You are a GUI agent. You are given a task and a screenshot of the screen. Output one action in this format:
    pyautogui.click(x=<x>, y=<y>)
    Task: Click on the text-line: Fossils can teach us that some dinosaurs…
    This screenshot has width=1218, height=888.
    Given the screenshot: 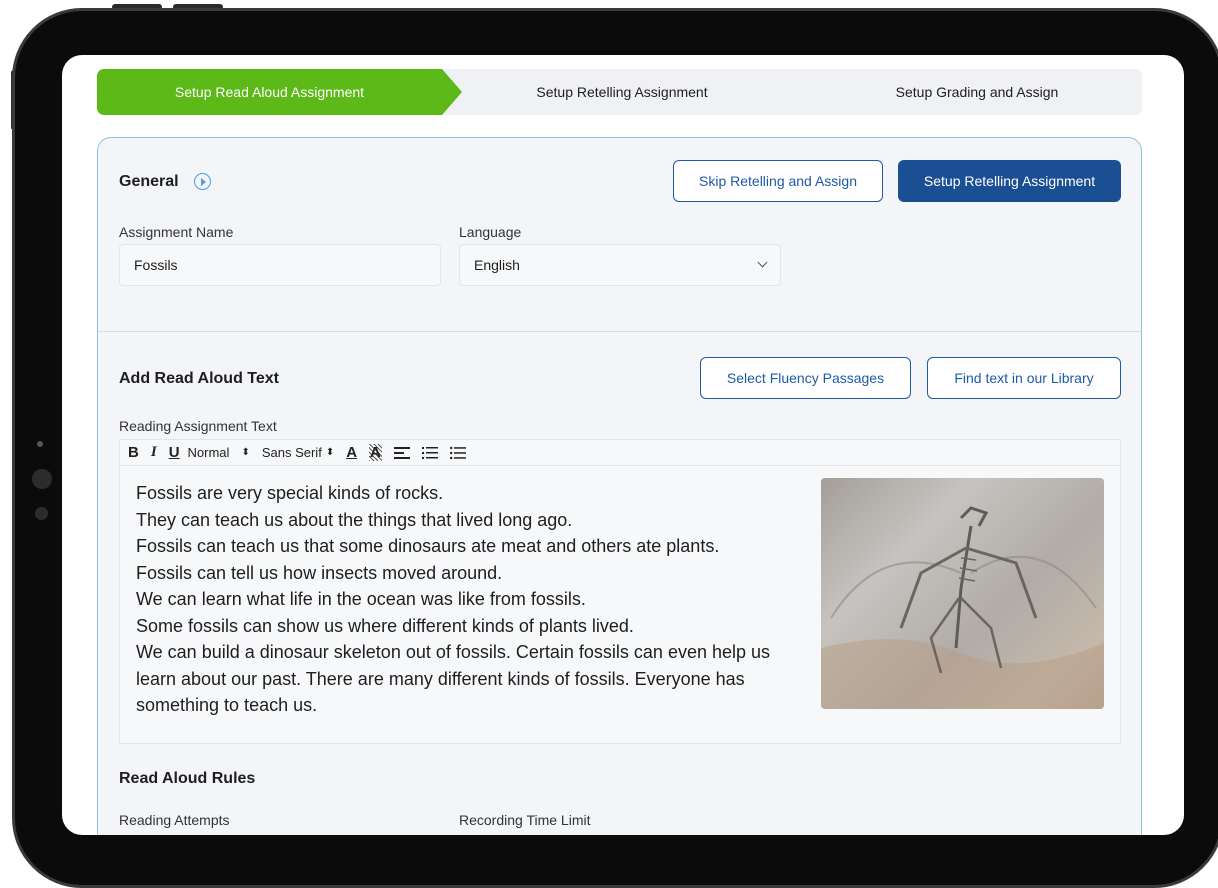 What is the action you would take?
    pyautogui.click(x=428, y=546)
    